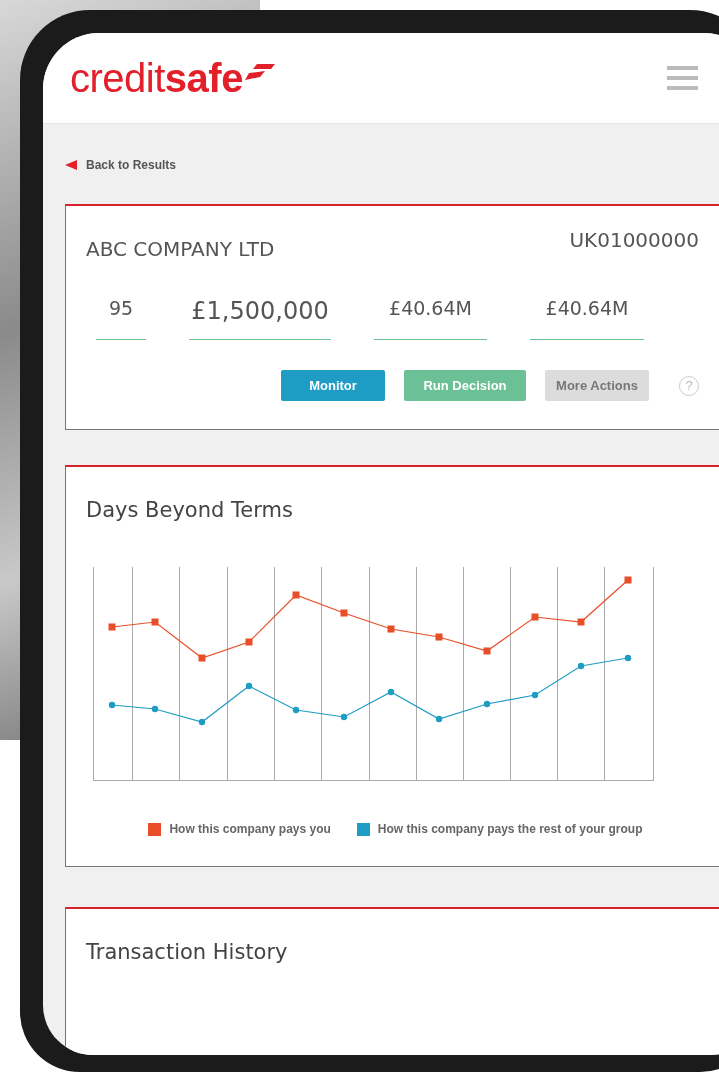  I want to click on stat-value: 95, so click(121, 318).